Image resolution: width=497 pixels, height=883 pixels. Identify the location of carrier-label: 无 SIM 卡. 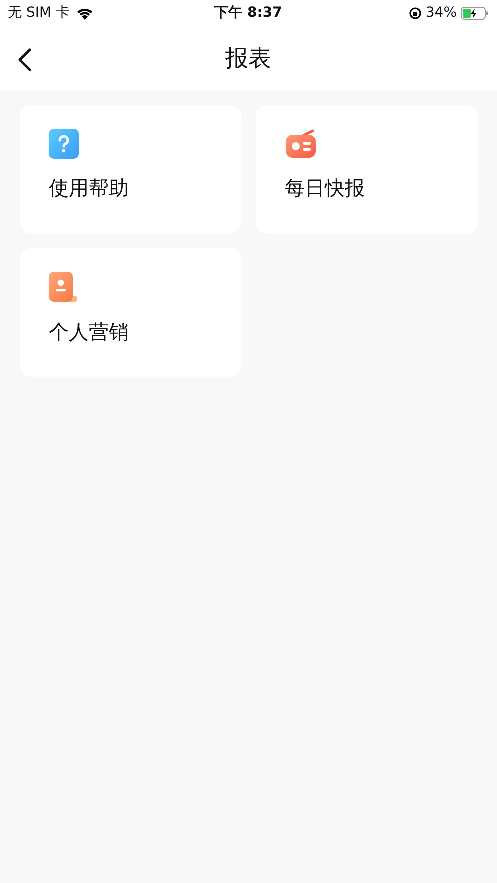
(39, 13).